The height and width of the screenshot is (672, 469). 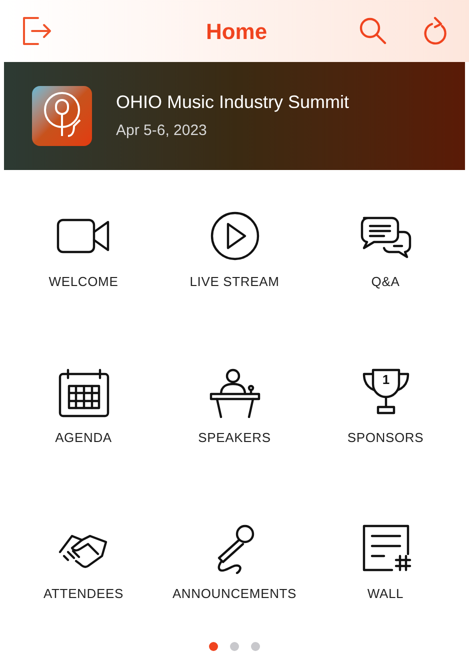 I want to click on event-logo, so click(x=62, y=116).